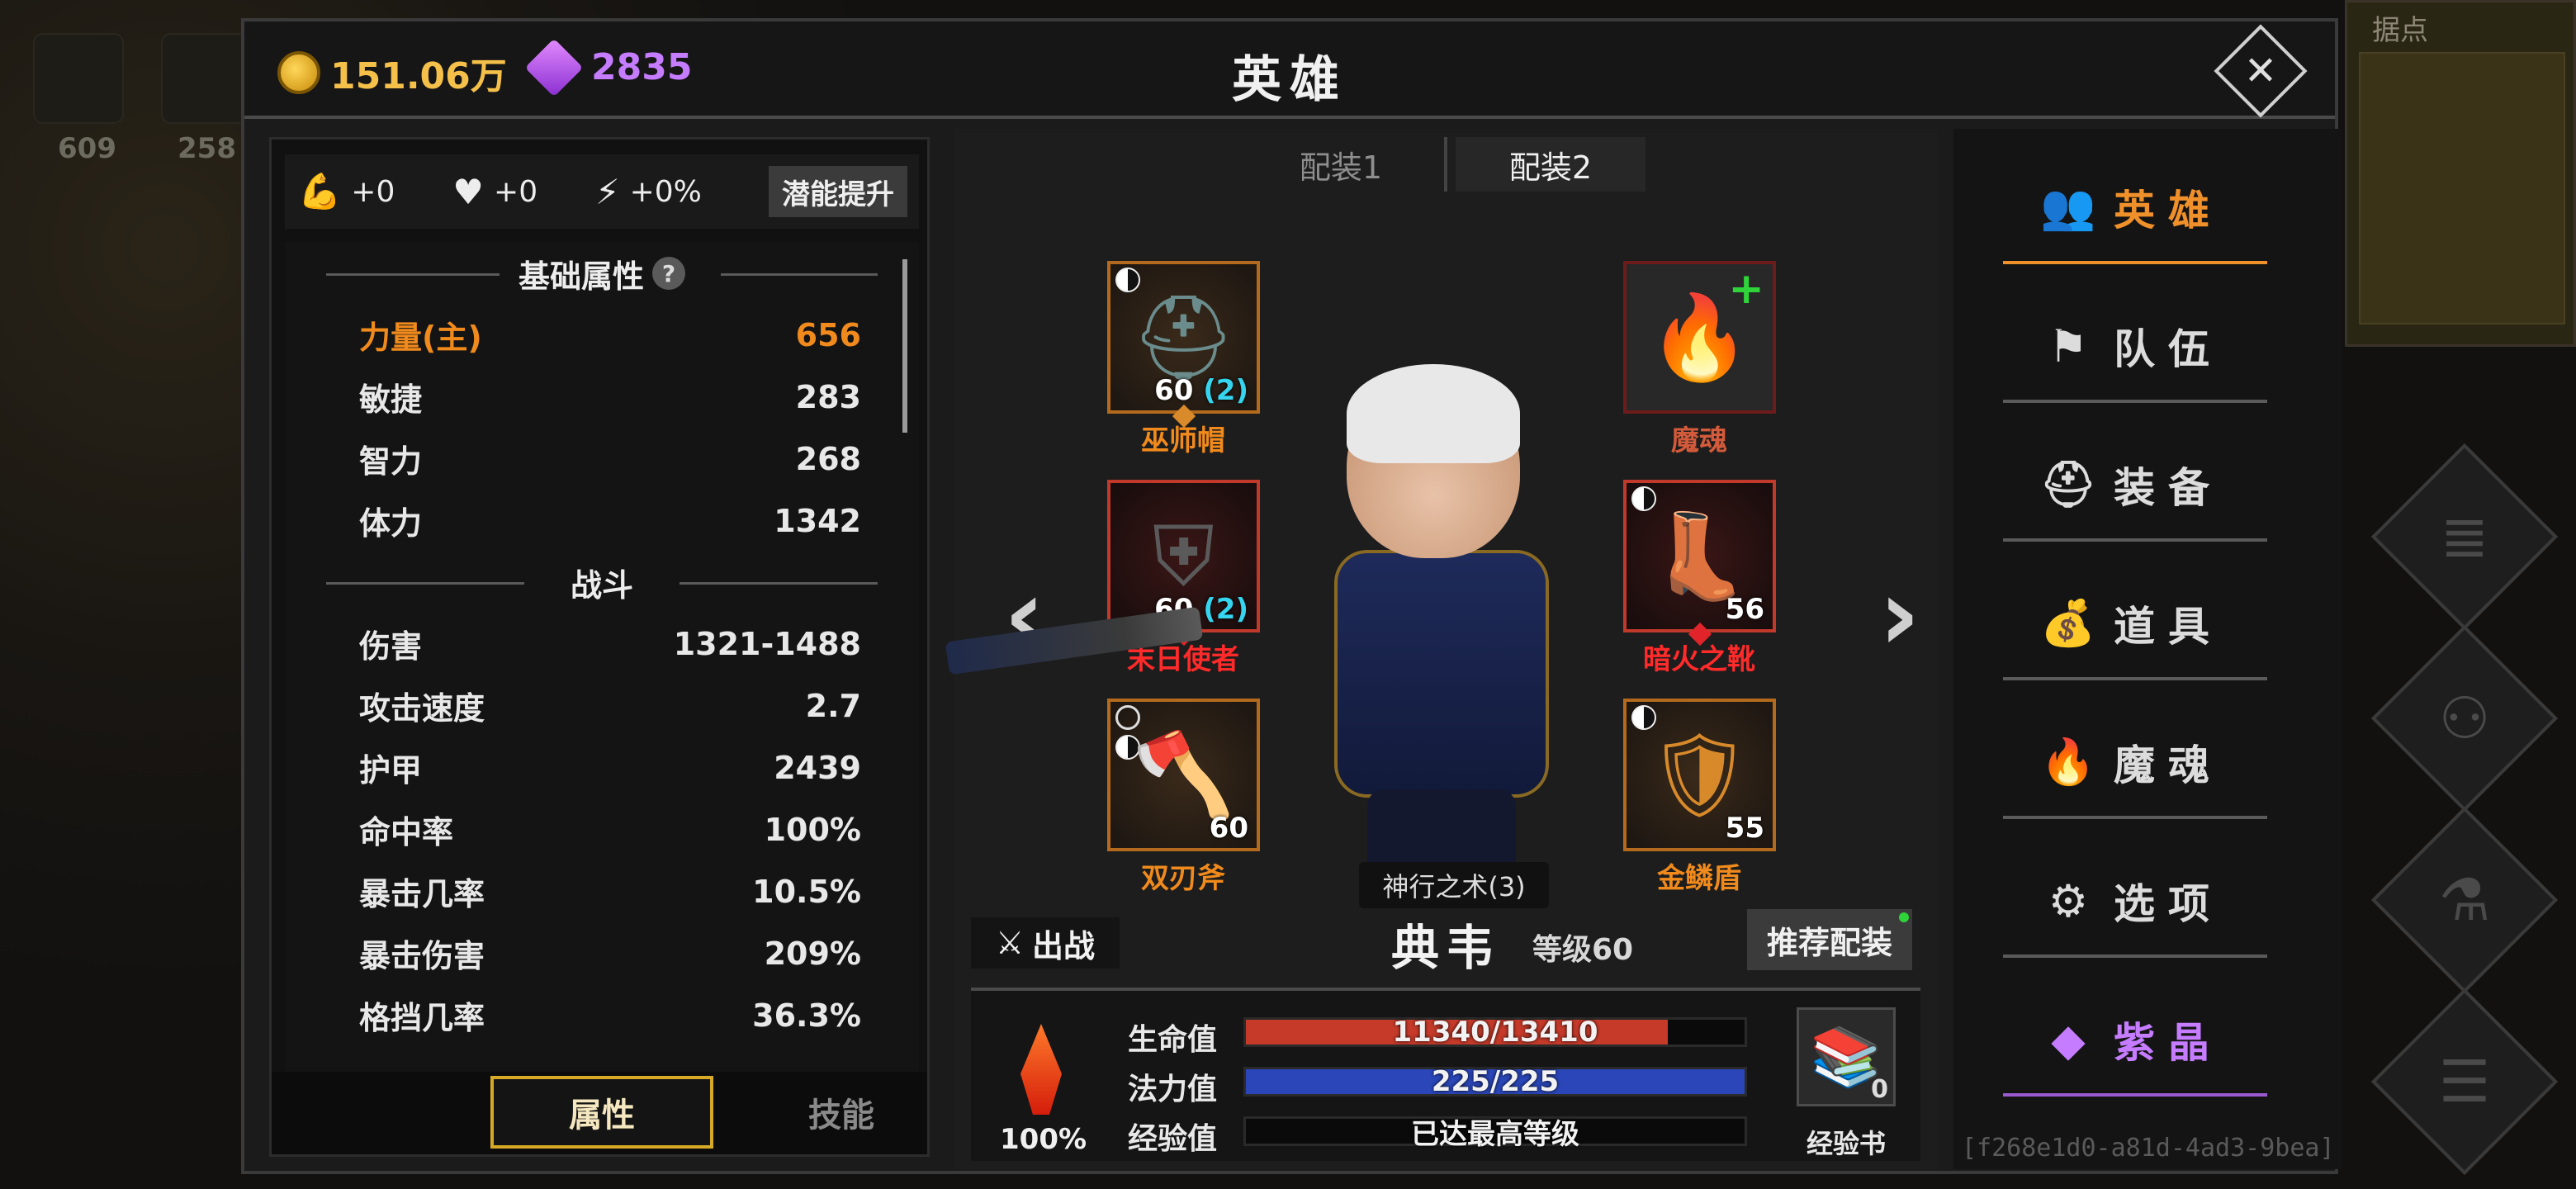 The height and width of the screenshot is (1189, 2576). I want to click on potion-icon: ⚗, so click(2464, 900).